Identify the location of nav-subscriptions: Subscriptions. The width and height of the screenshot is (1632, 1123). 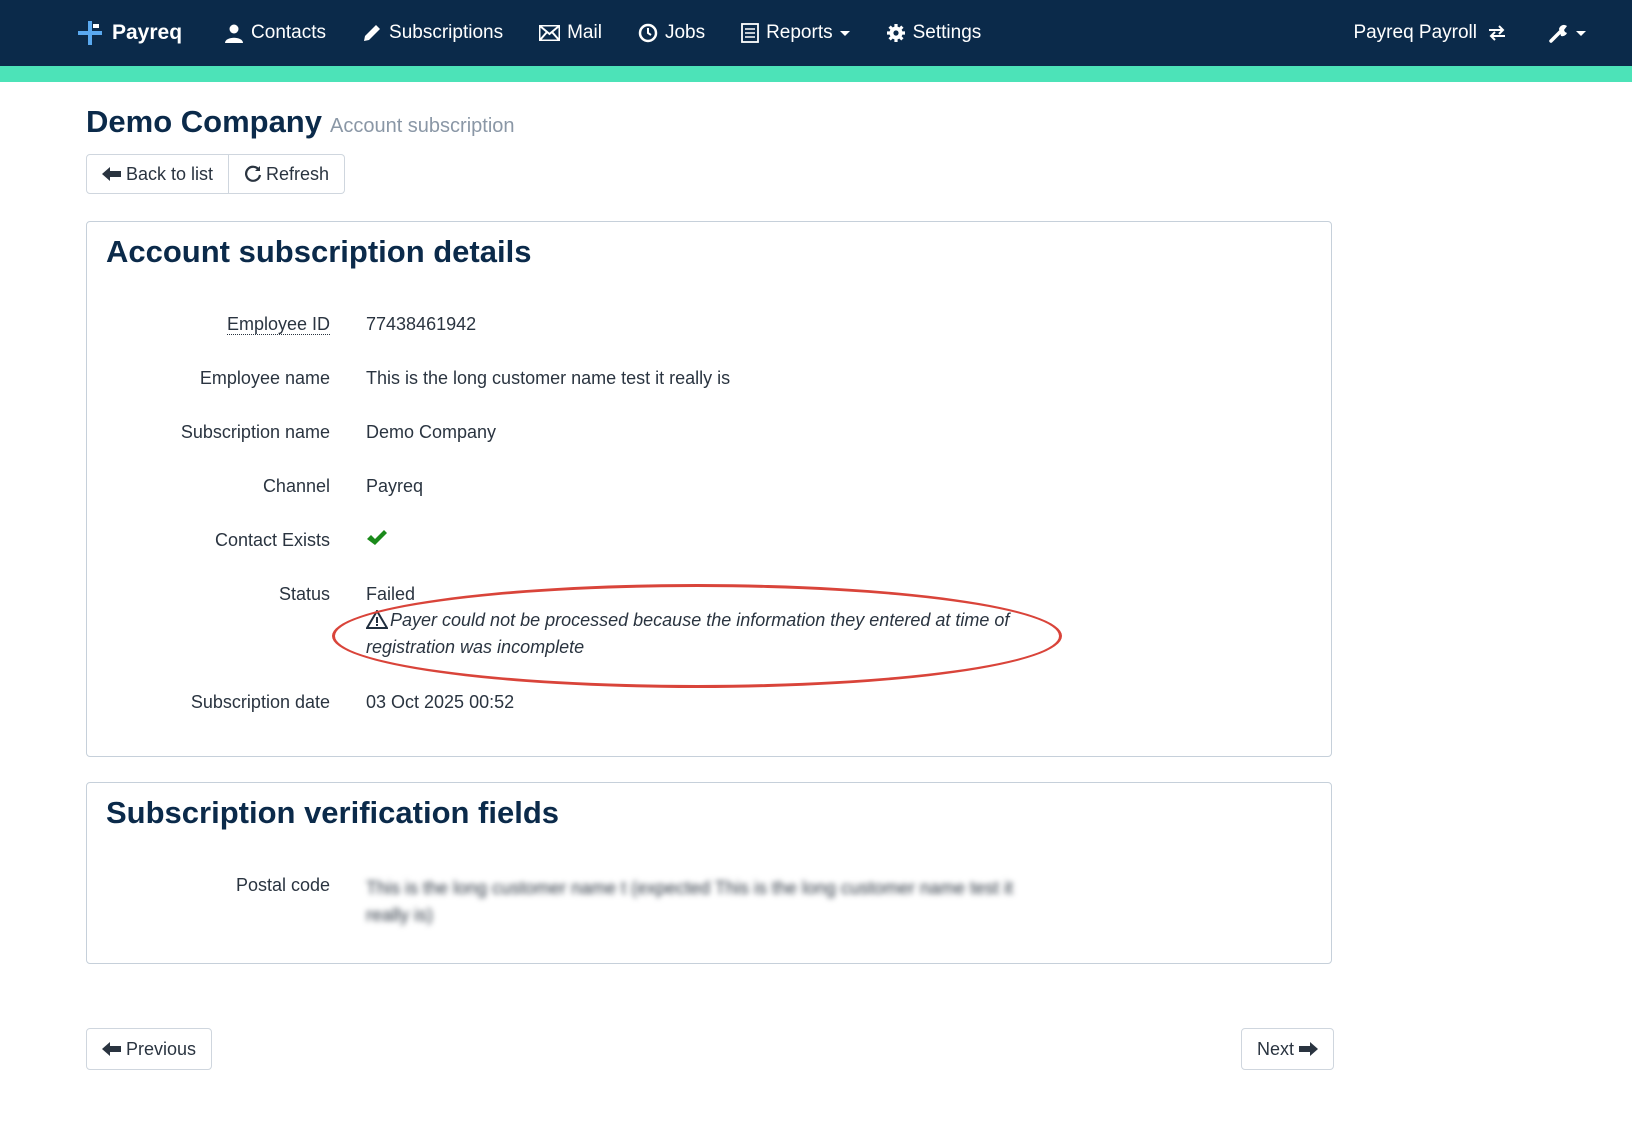
(432, 33).